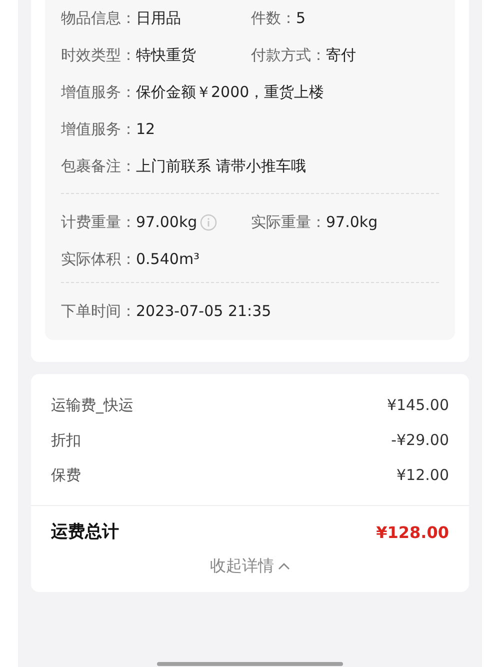 The height and width of the screenshot is (667, 500). I want to click on fee-name: 运输费_快运, so click(92, 405).